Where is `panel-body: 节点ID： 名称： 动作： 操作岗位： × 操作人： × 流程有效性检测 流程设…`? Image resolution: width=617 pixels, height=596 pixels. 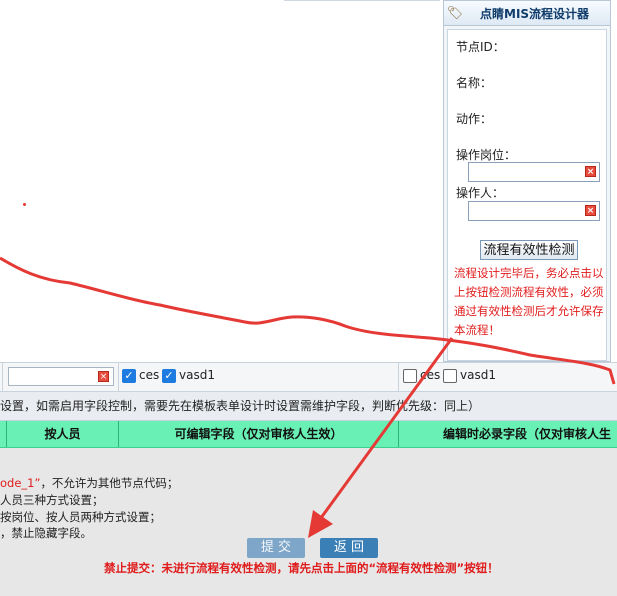 panel-body: 节点ID： 名称： 动作： 操作岗位： × 操作人： × 流程有效性检测 流程设… is located at coordinates (527, 195).